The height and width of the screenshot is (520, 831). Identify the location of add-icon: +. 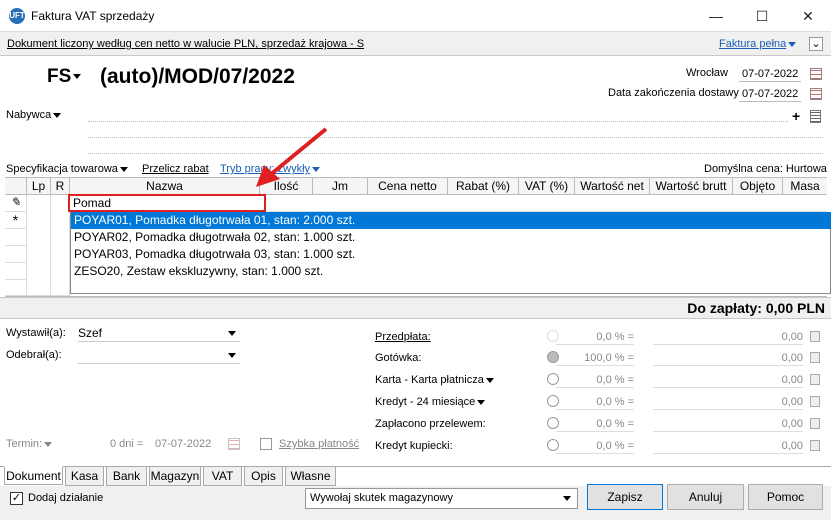
(796, 116).